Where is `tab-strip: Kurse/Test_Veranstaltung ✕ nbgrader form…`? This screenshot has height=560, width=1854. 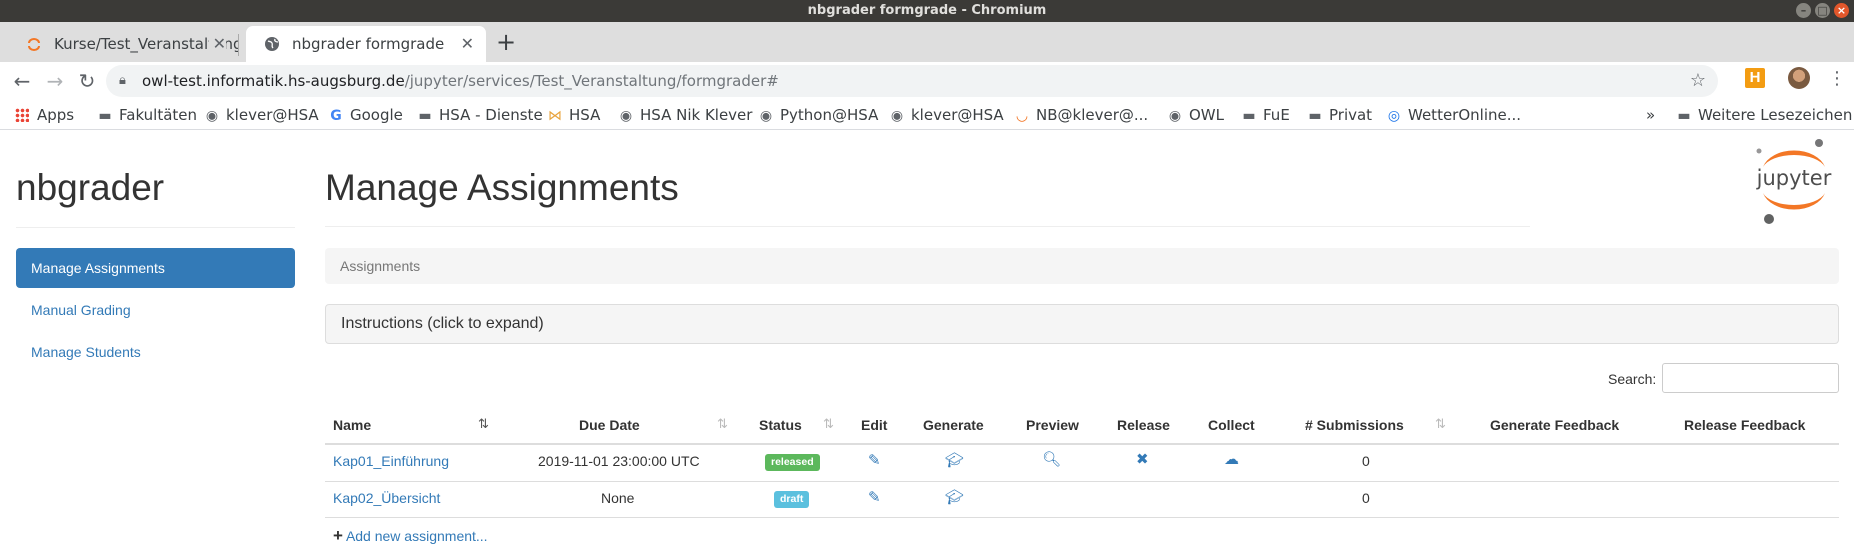
tab-strip: Kurse/Test_Veranstaltung ✕ nbgrader form… is located at coordinates (927, 42).